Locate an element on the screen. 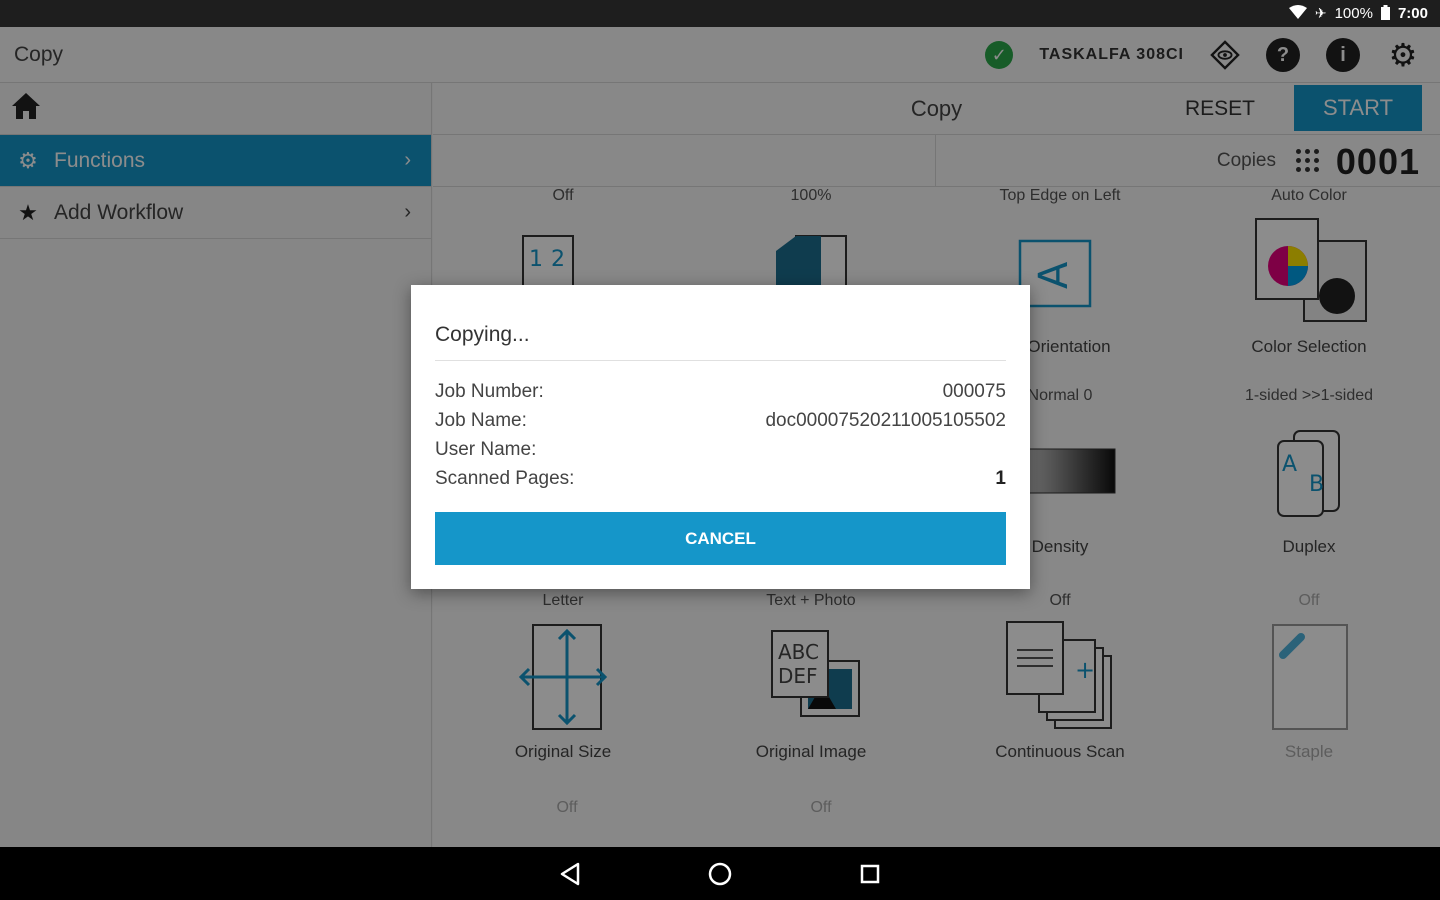 Image resolution: width=1440 pixels, height=900 pixels. cancel-button: CANCEL is located at coordinates (720, 538).